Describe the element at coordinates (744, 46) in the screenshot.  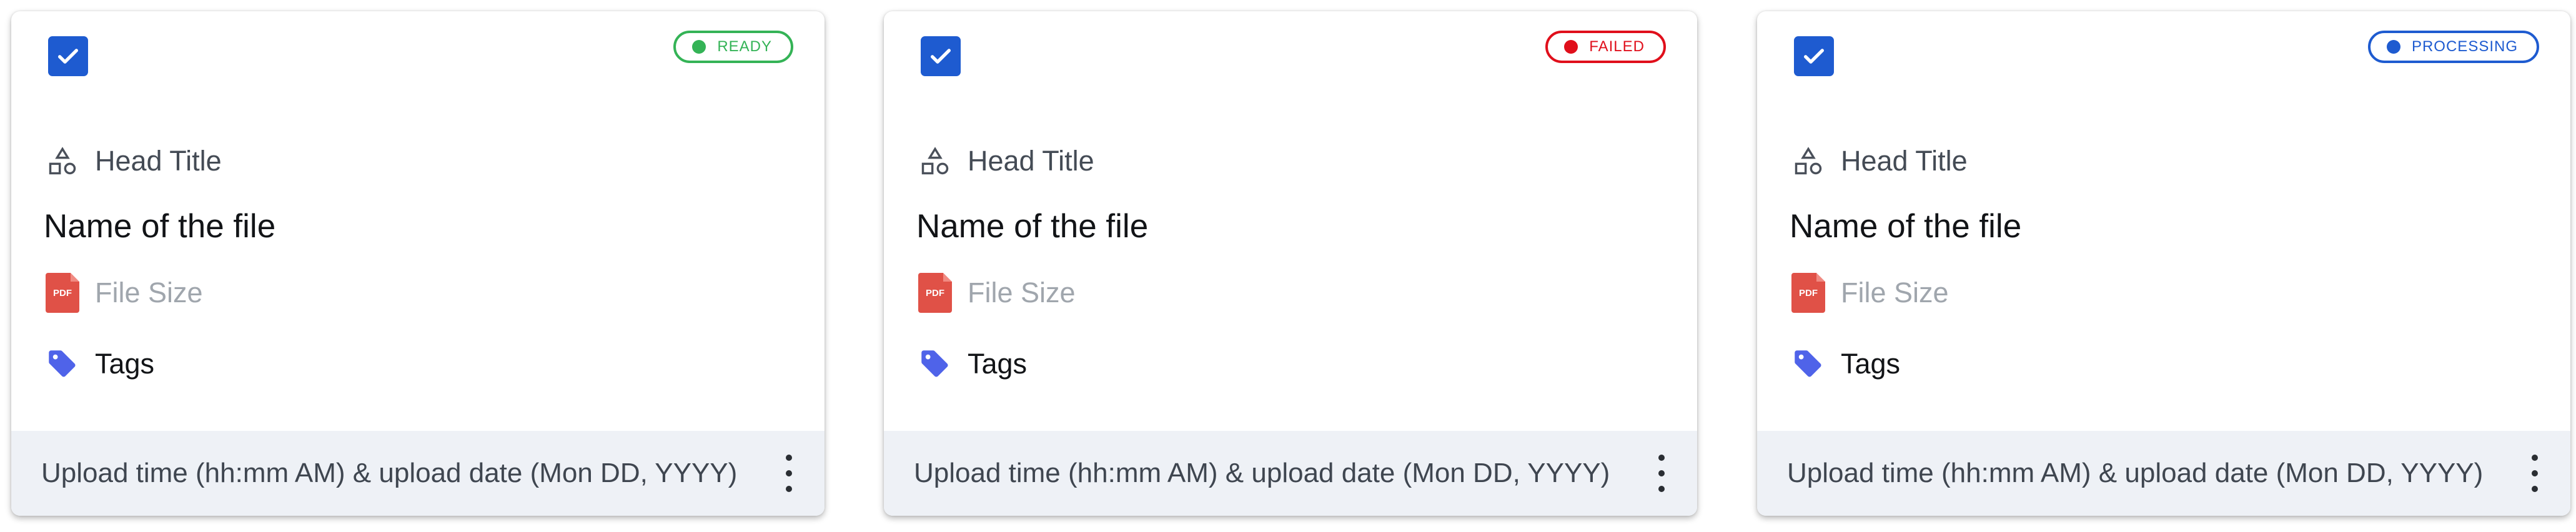
I see `status-label: READY` at that location.